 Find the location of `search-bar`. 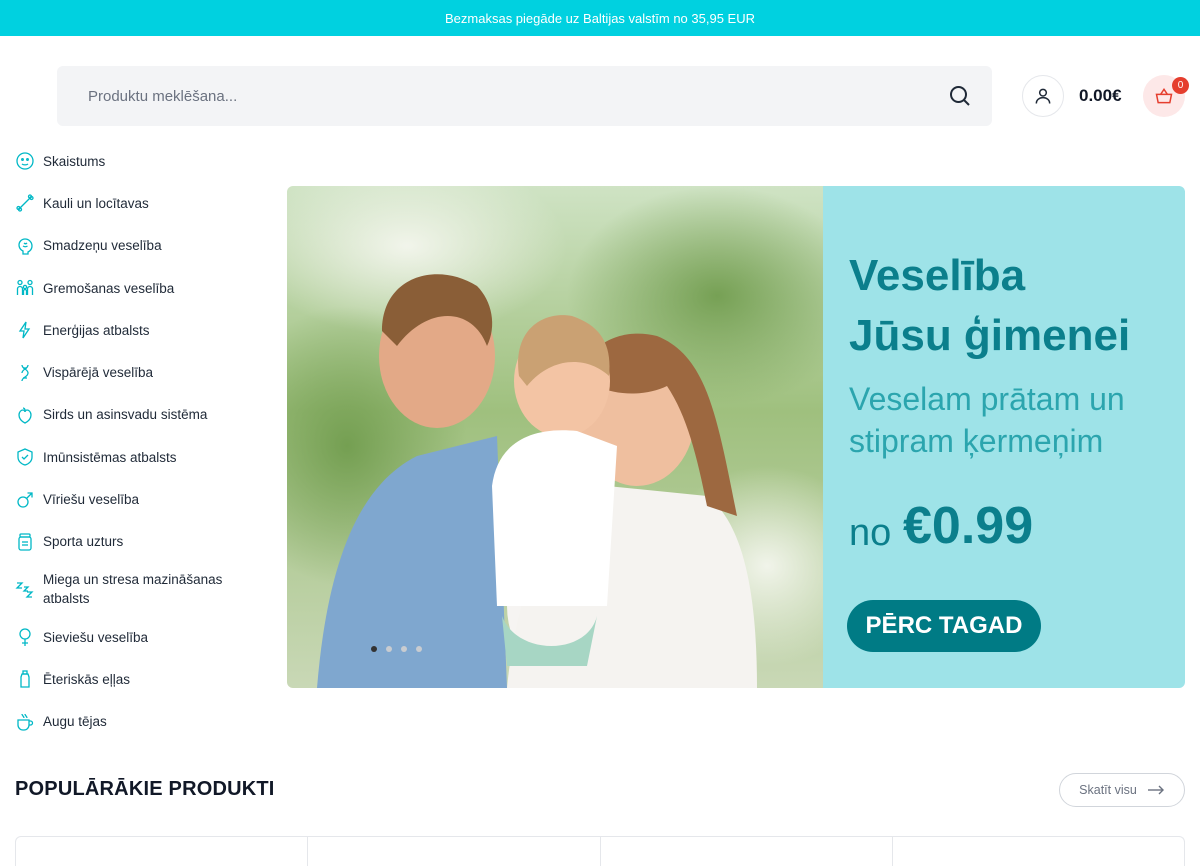

search-bar is located at coordinates (524, 96).